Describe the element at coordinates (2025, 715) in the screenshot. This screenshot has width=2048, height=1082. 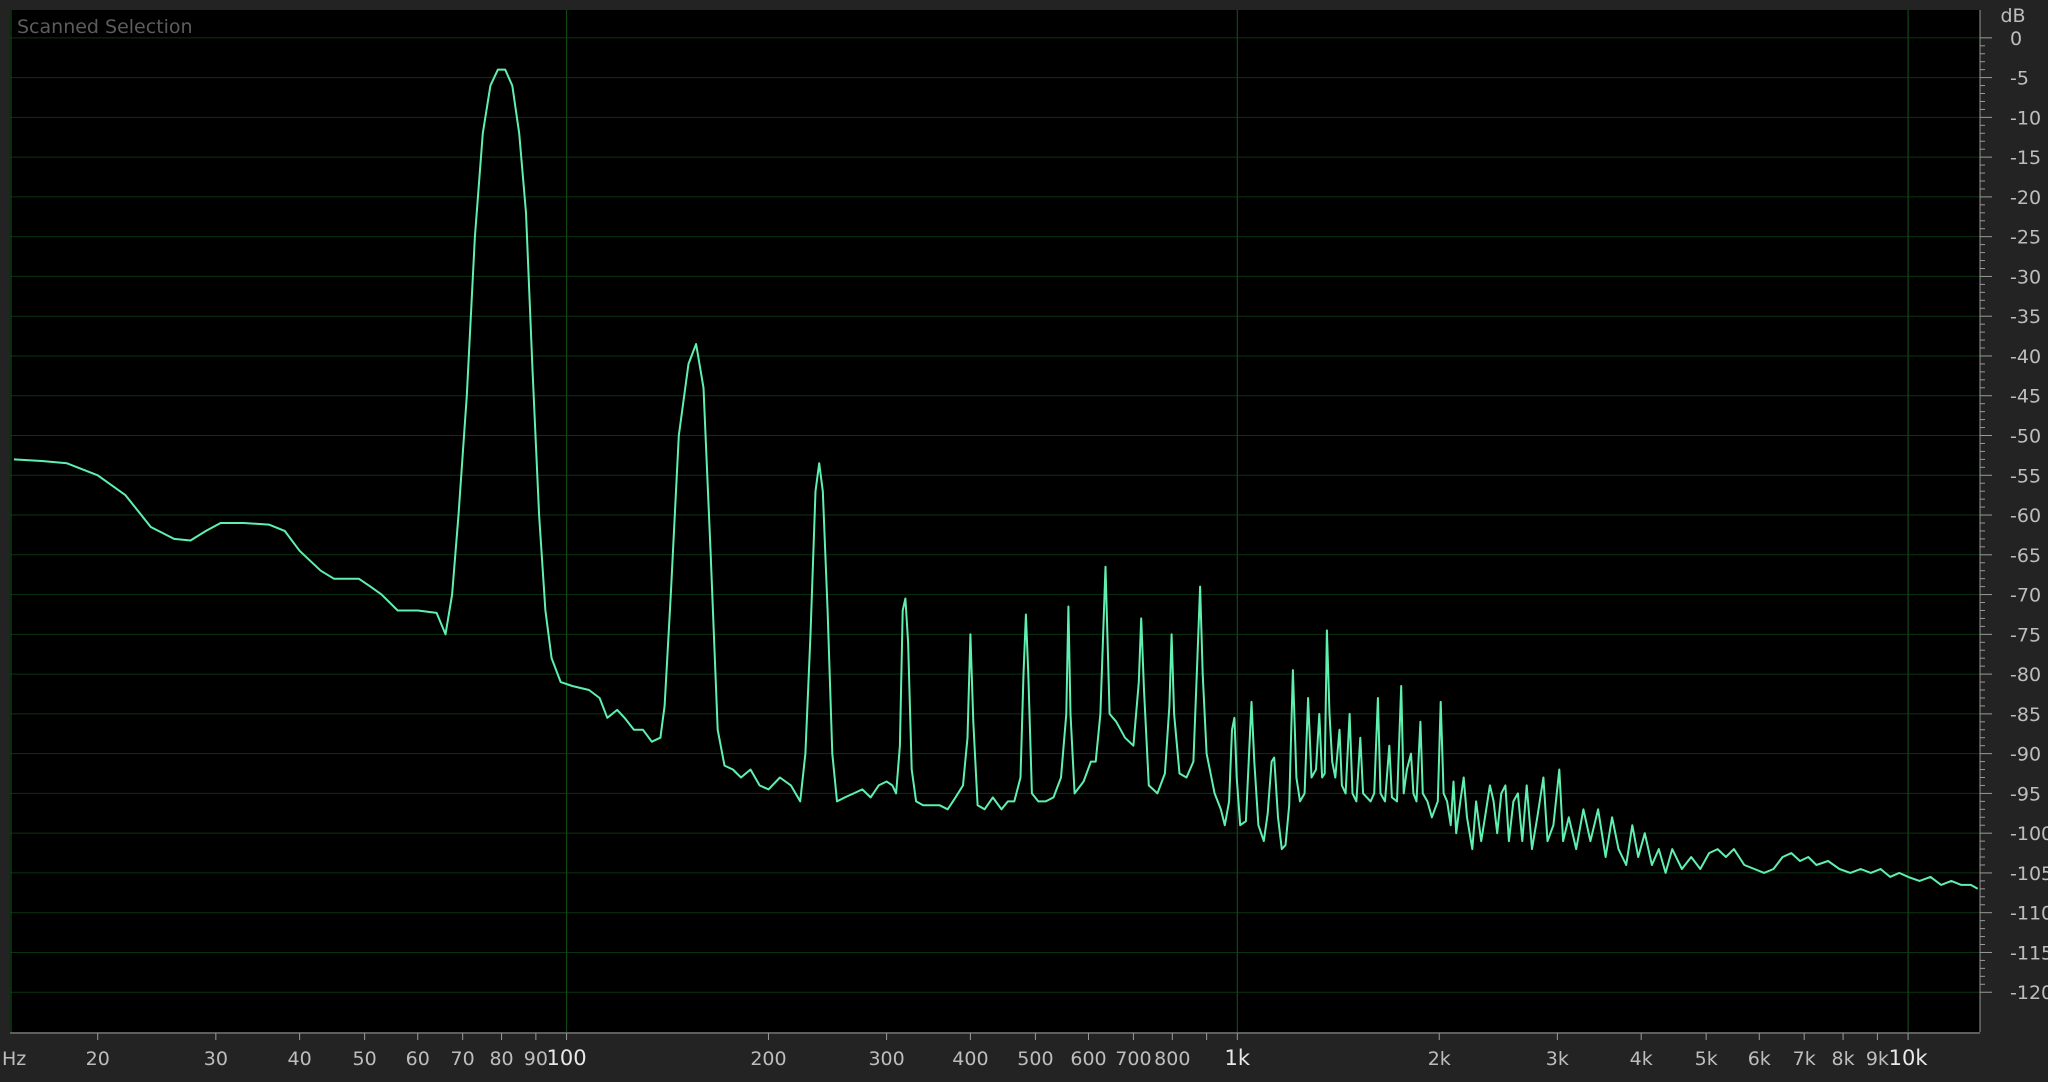
I see `y-tick-label: -85` at that location.